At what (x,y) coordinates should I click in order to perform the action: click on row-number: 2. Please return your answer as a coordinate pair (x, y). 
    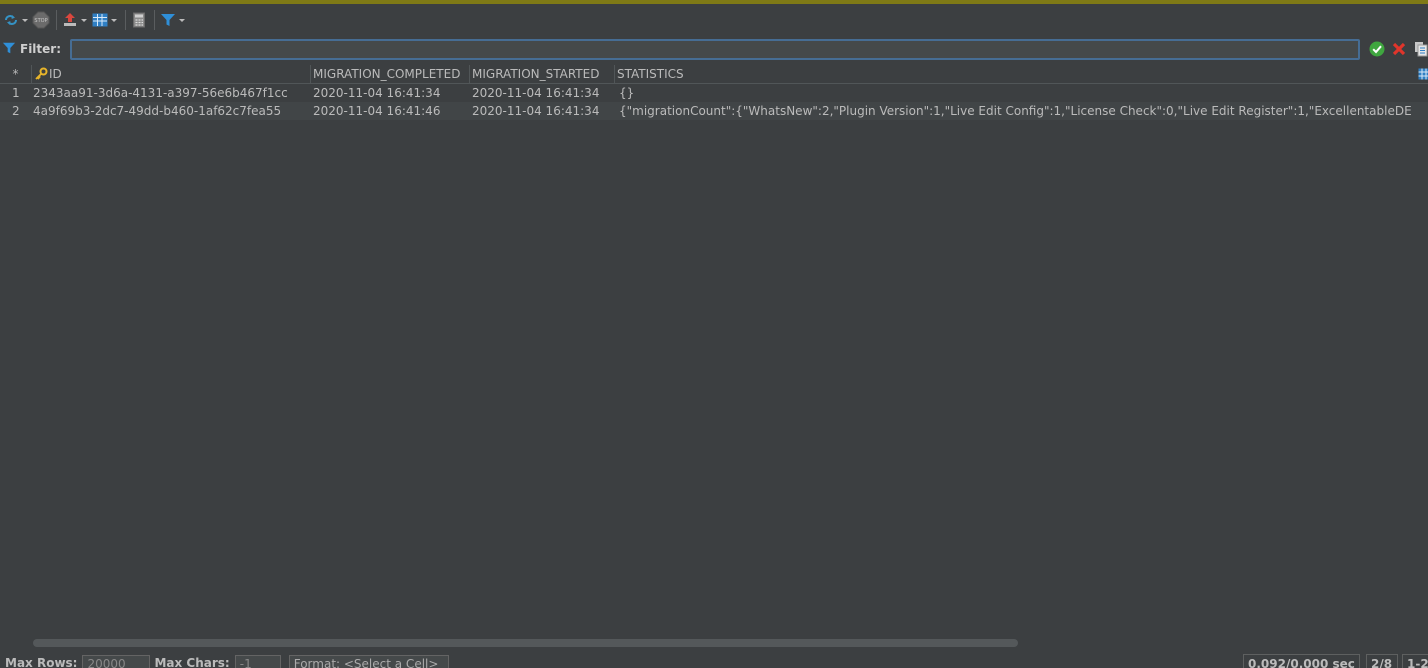
    Looking at the image, I should click on (16, 111).